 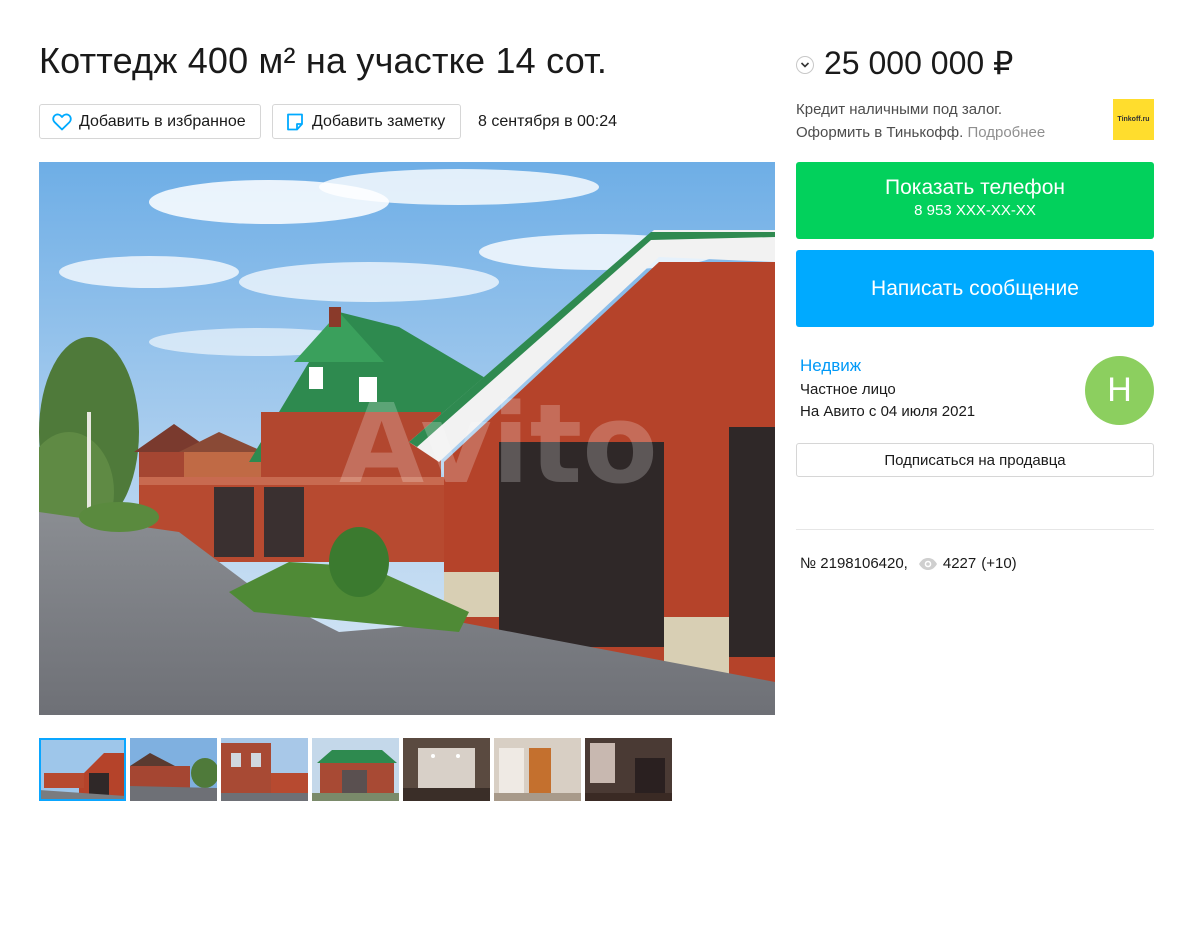 I want to click on listing-meta: № 2198106420, 4227 (+10), so click(x=908, y=563).